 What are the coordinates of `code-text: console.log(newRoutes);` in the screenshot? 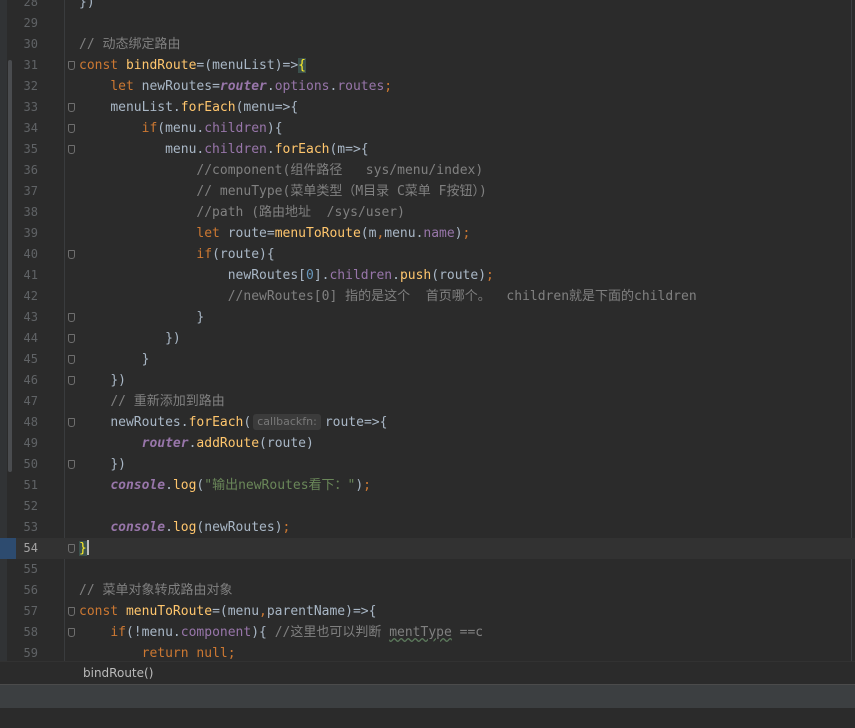 It's located at (184, 527).